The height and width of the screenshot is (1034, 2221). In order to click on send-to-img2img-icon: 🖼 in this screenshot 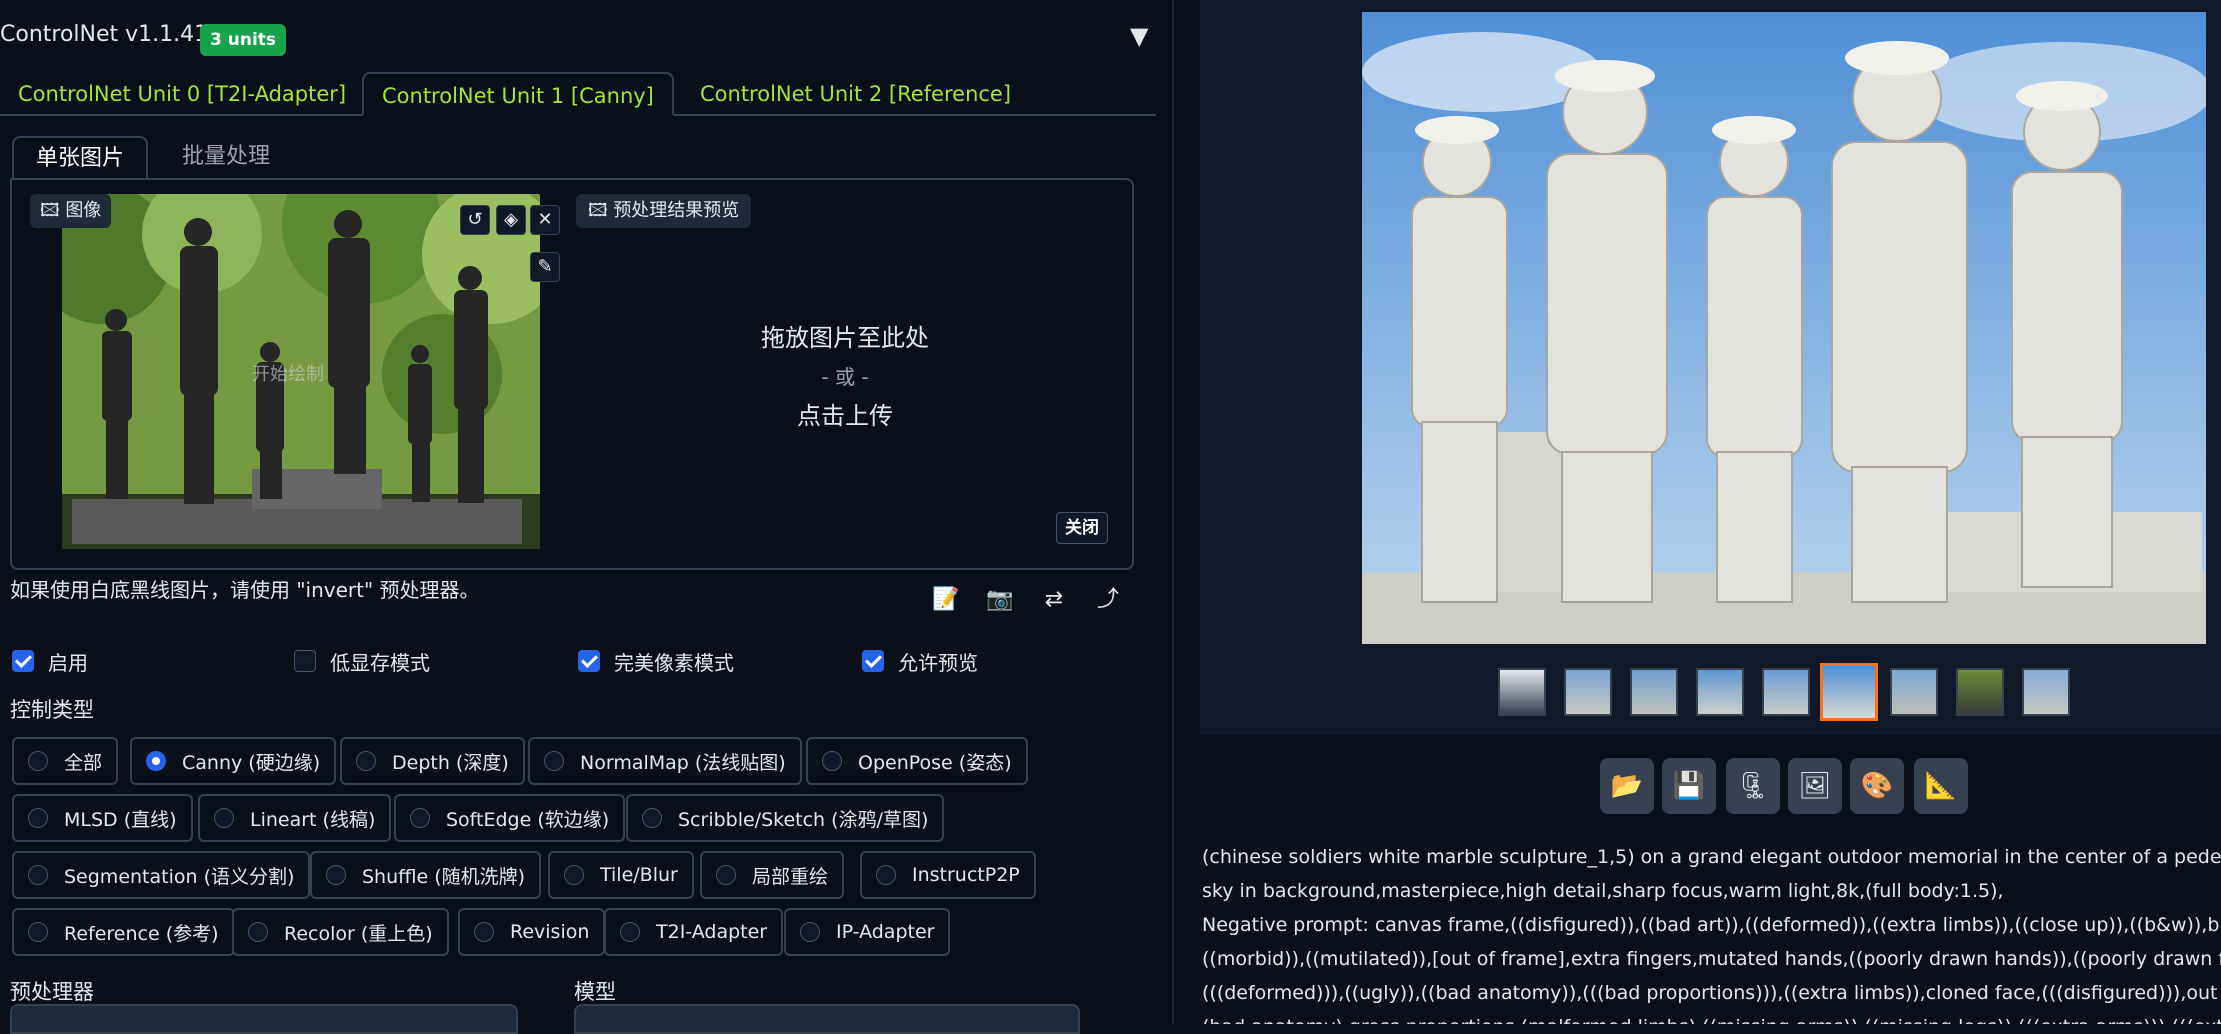, I will do `click(1815, 786)`.